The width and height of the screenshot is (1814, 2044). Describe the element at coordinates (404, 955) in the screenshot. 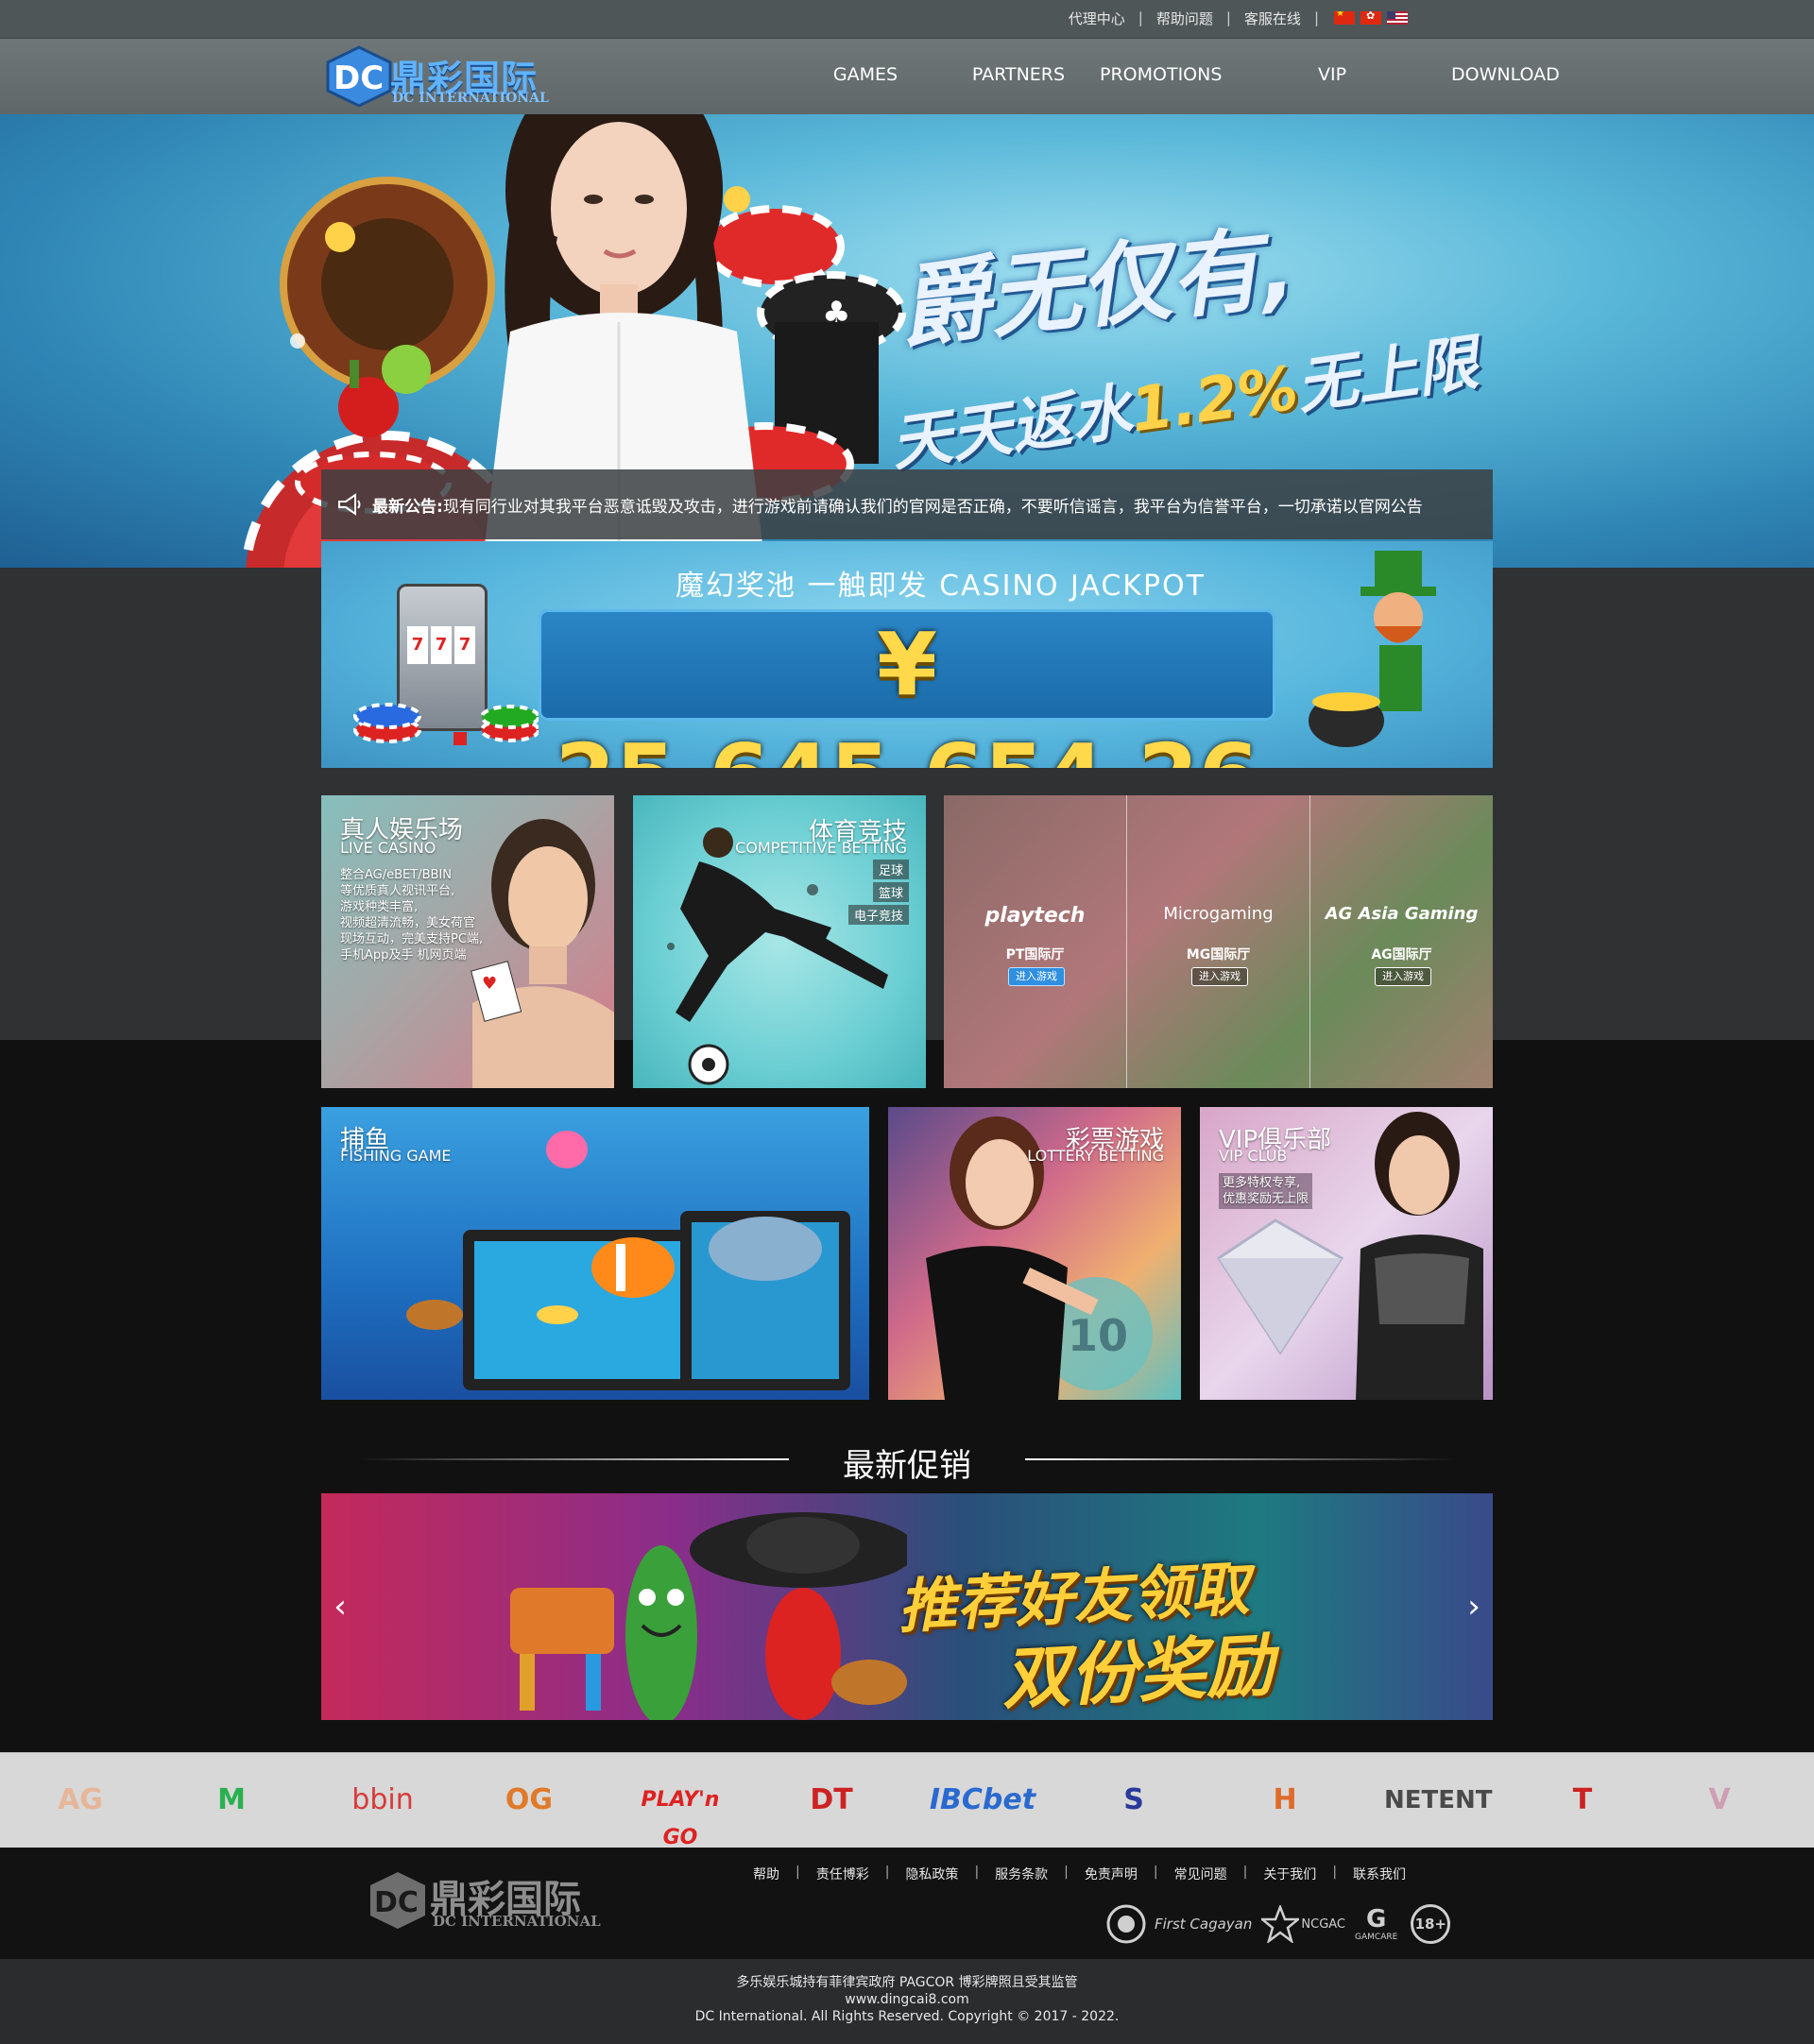

I see `desc-line: 手机App及手 机网页端` at that location.